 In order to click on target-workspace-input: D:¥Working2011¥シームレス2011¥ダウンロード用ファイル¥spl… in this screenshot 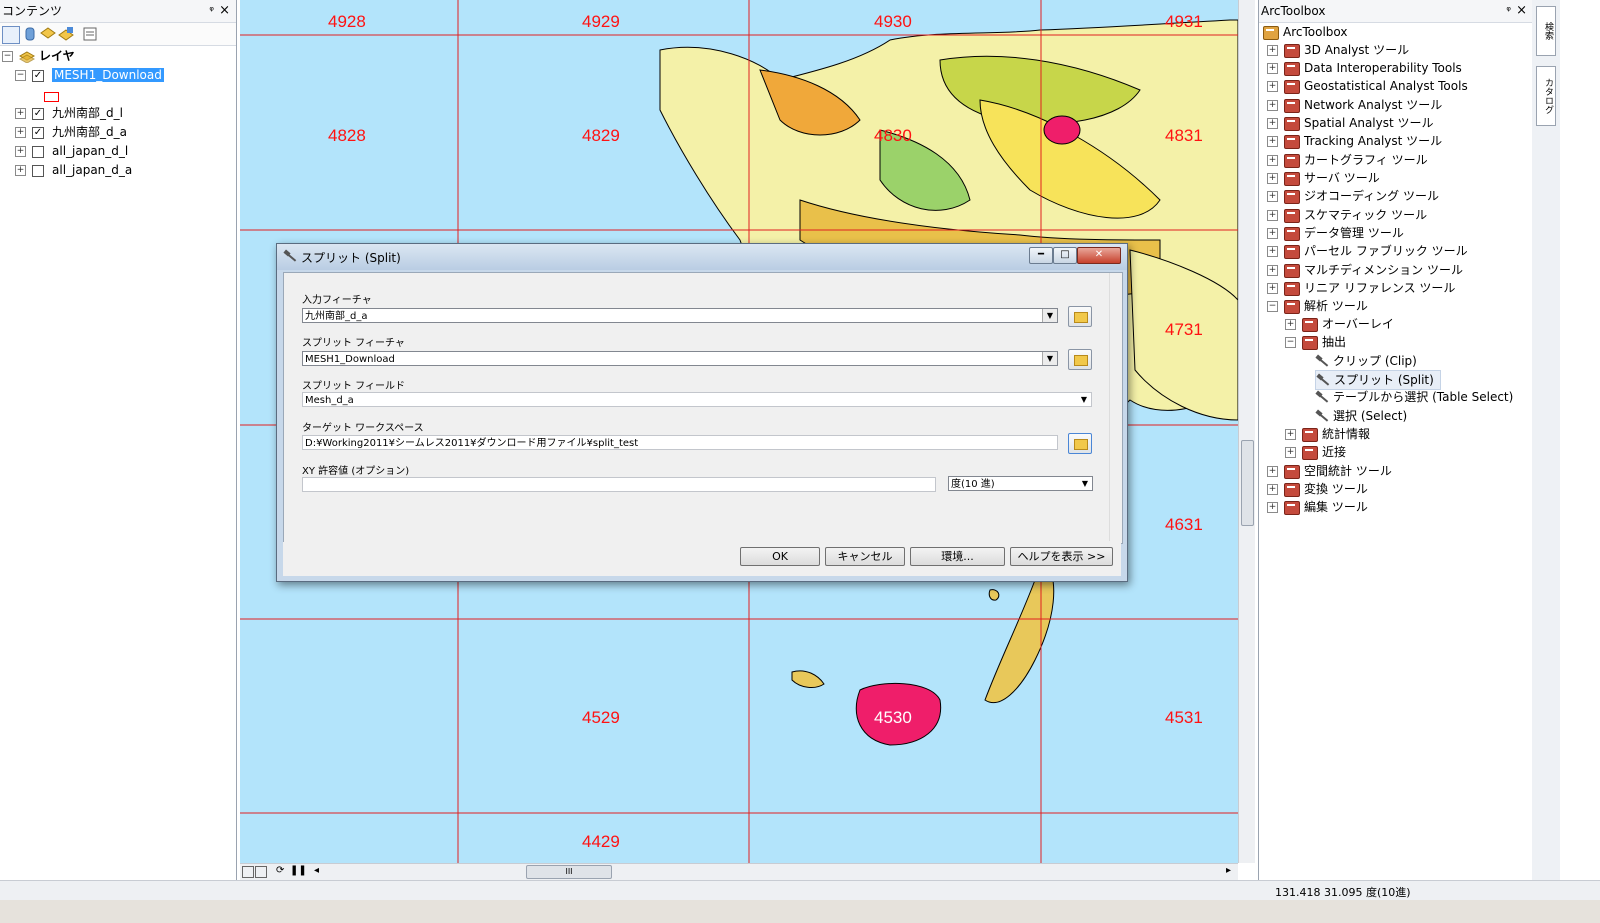, I will do `click(680, 442)`.